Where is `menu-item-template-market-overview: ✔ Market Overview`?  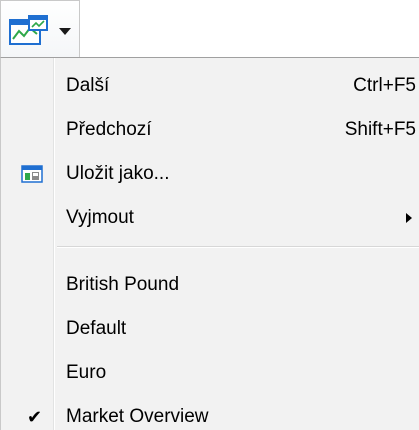 menu-item-template-market-overview: ✔ Market Overview is located at coordinates (210, 412).